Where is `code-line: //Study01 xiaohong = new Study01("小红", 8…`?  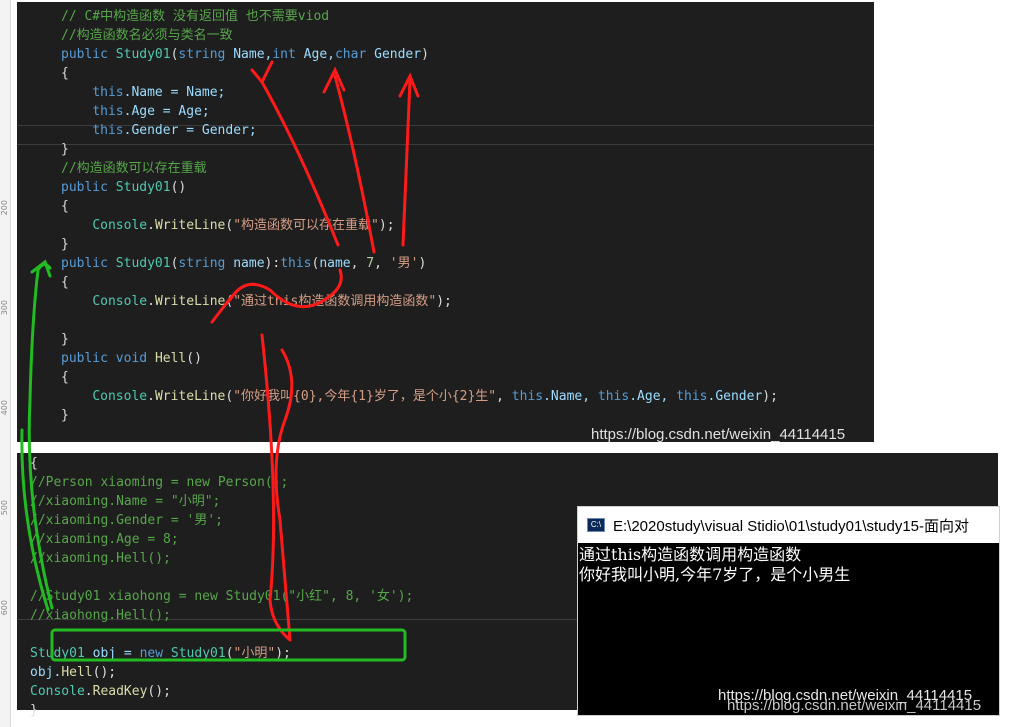 code-line: //Study01 xiaohong = new Study01("小红", 8… is located at coordinates (221, 596).